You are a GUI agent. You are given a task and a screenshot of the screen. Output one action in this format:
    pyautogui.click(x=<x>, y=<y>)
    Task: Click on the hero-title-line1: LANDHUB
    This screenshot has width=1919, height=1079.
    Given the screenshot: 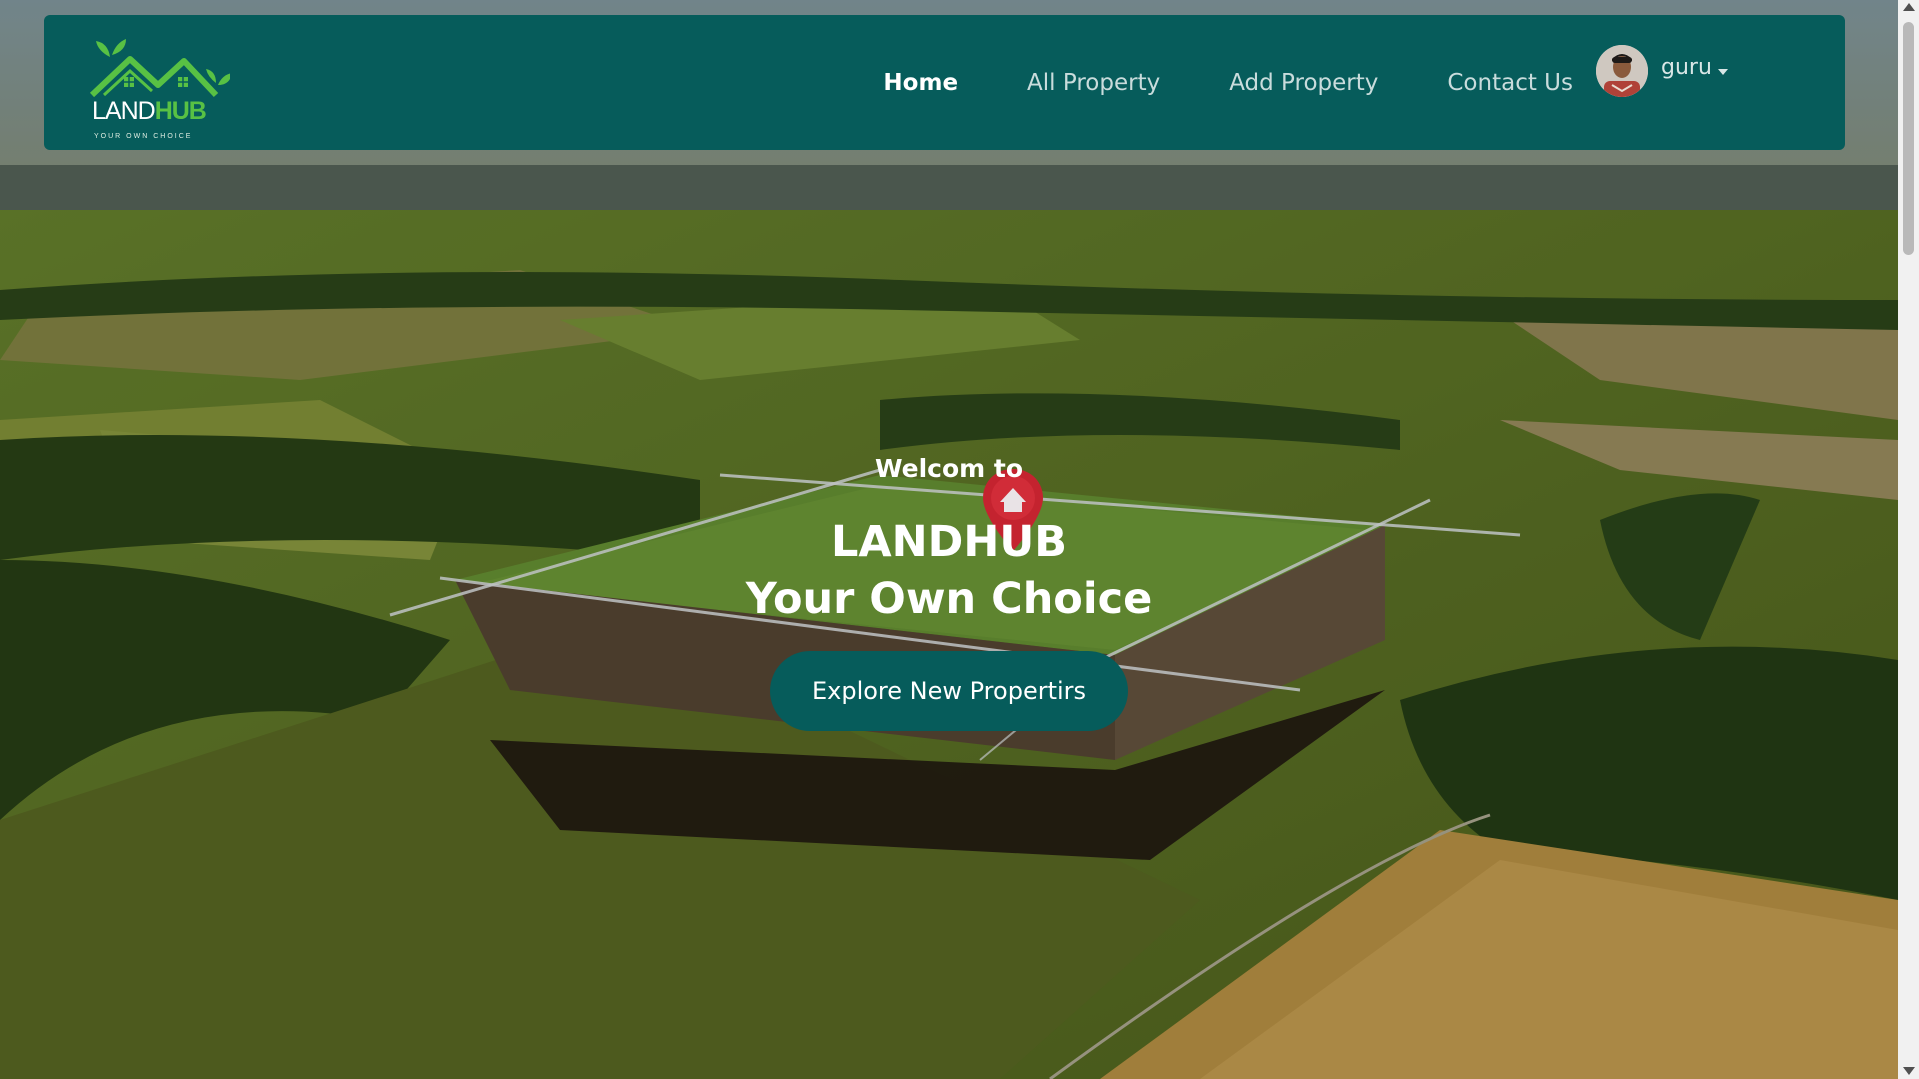 What is the action you would take?
    pyautogui.click(x=949, y=542)
    